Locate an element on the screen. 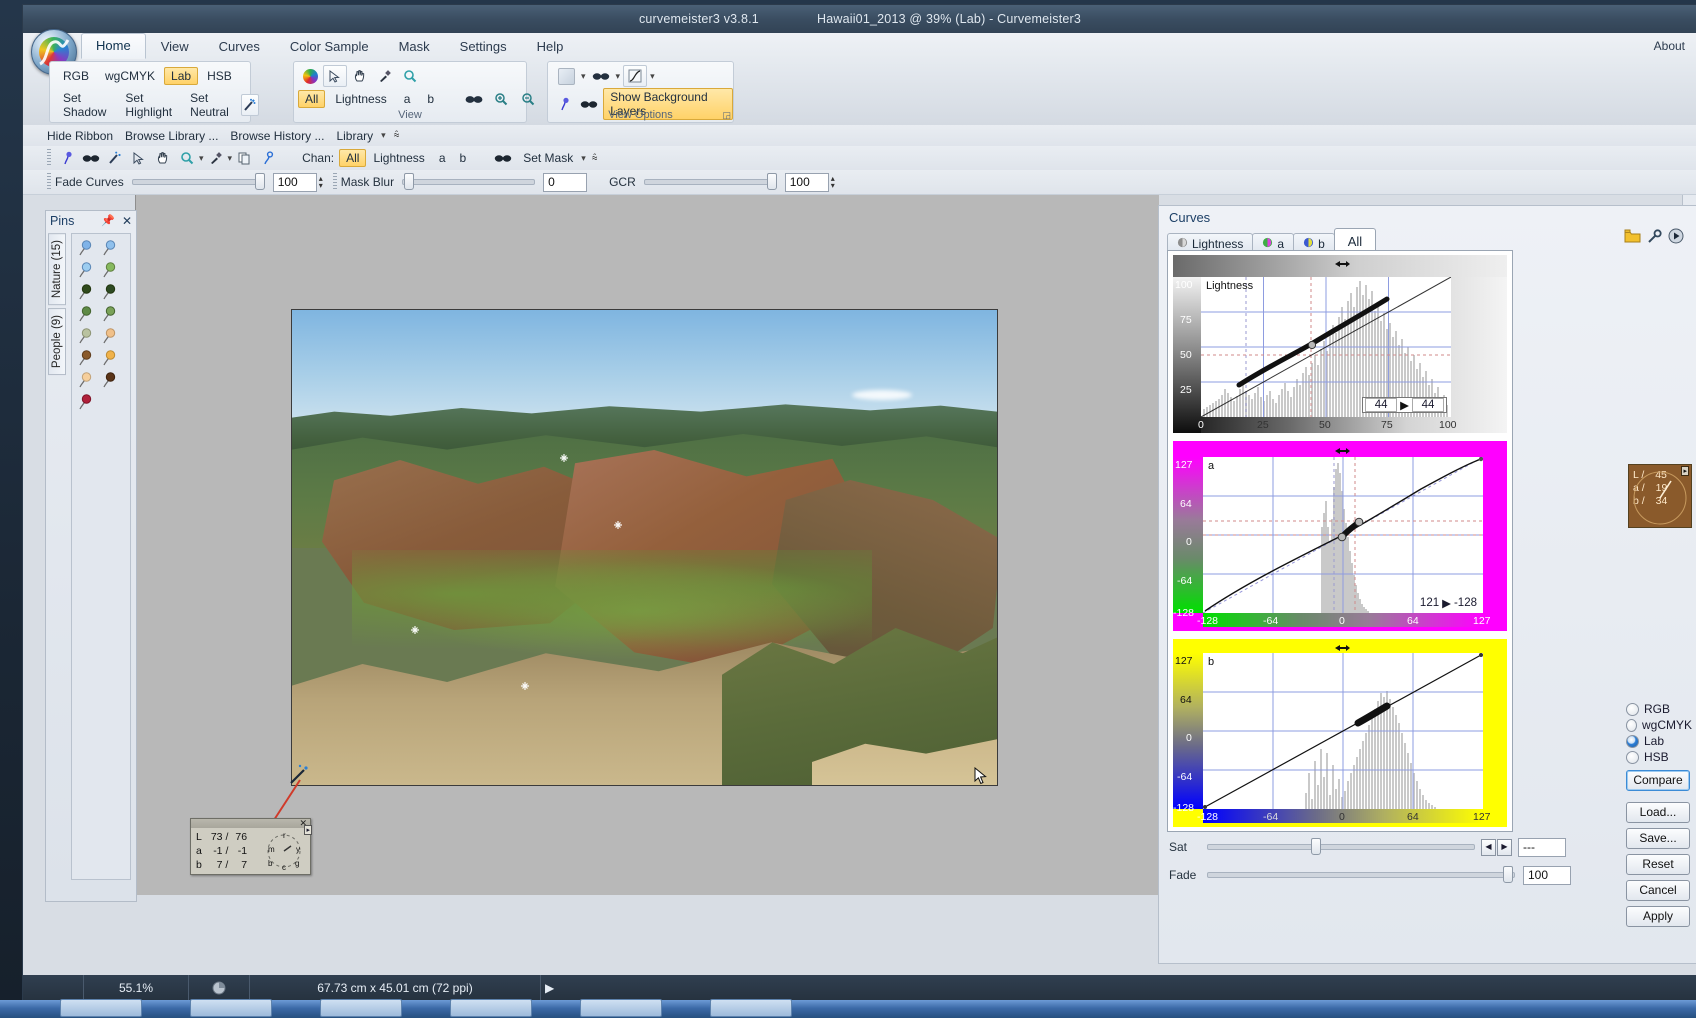 The image size is (1696, 1018). colorspace-hsb: HSB is located at coordinates (219, 76).